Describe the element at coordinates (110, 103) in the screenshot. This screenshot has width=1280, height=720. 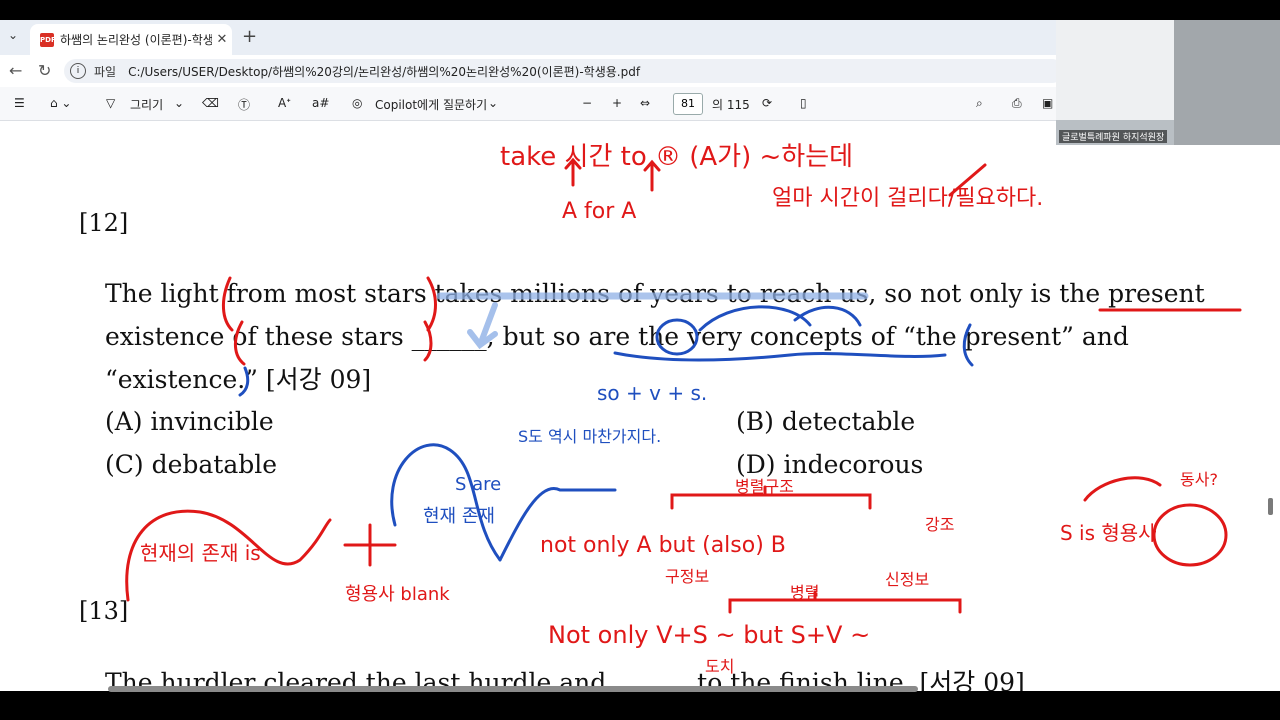
I see `draw-icon: ▽` at that location.